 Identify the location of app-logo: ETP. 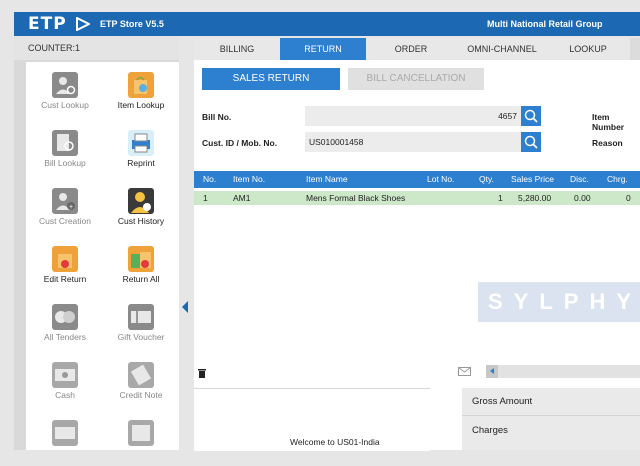
(59, 24).